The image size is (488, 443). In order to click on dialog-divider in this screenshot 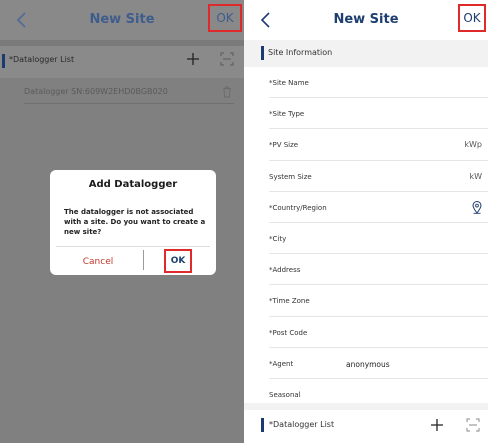, I will do `click(133, 246)`.